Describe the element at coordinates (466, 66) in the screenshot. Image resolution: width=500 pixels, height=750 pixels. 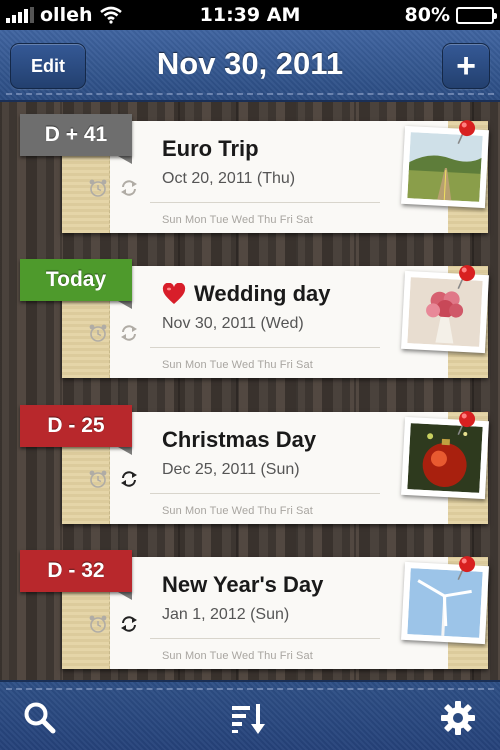
I see `add-event-button: +` at that location.